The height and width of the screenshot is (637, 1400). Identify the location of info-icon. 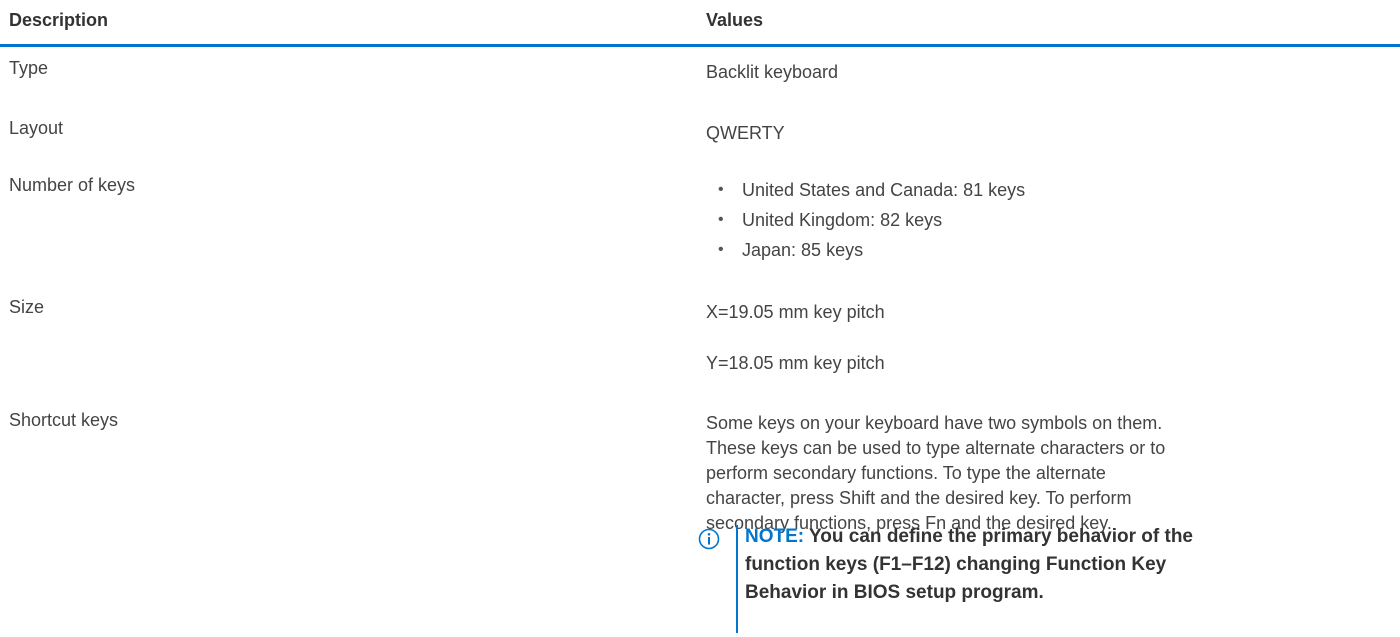
(709, 539).